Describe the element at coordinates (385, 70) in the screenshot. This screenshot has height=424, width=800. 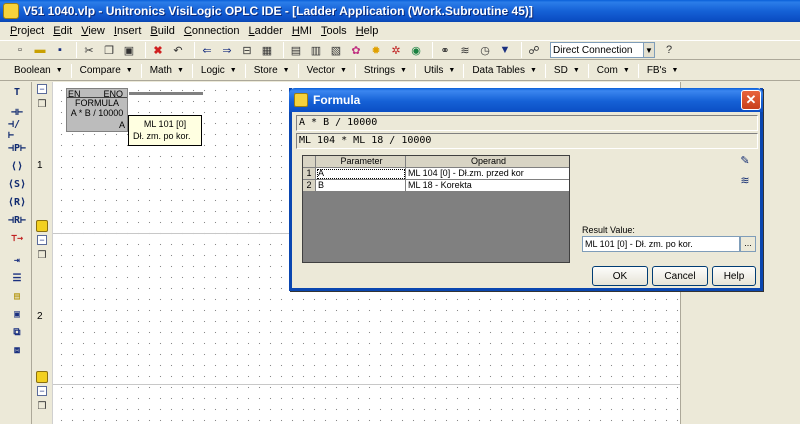
I see `category-strings: Strings ▼` at that location.